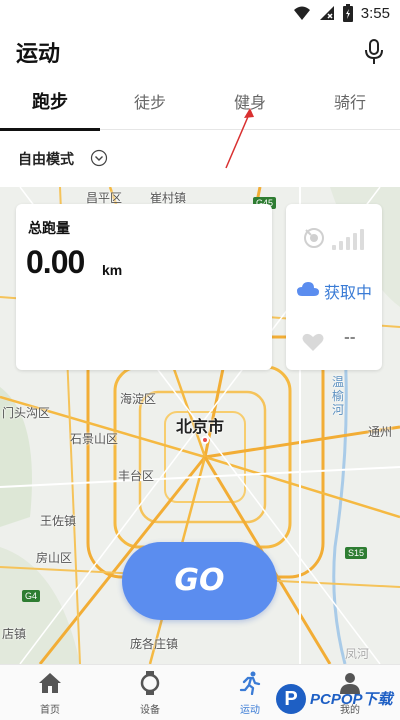  What do you see at coordinates (138, 399) in the screenshot?
I see `map-label: 海淀区` at bounding box center [138, 399].